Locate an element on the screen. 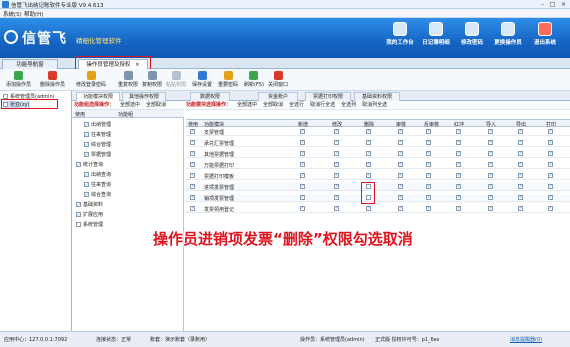  tab-navigation: 功能导航窗 is located at coordinates (30, 64).